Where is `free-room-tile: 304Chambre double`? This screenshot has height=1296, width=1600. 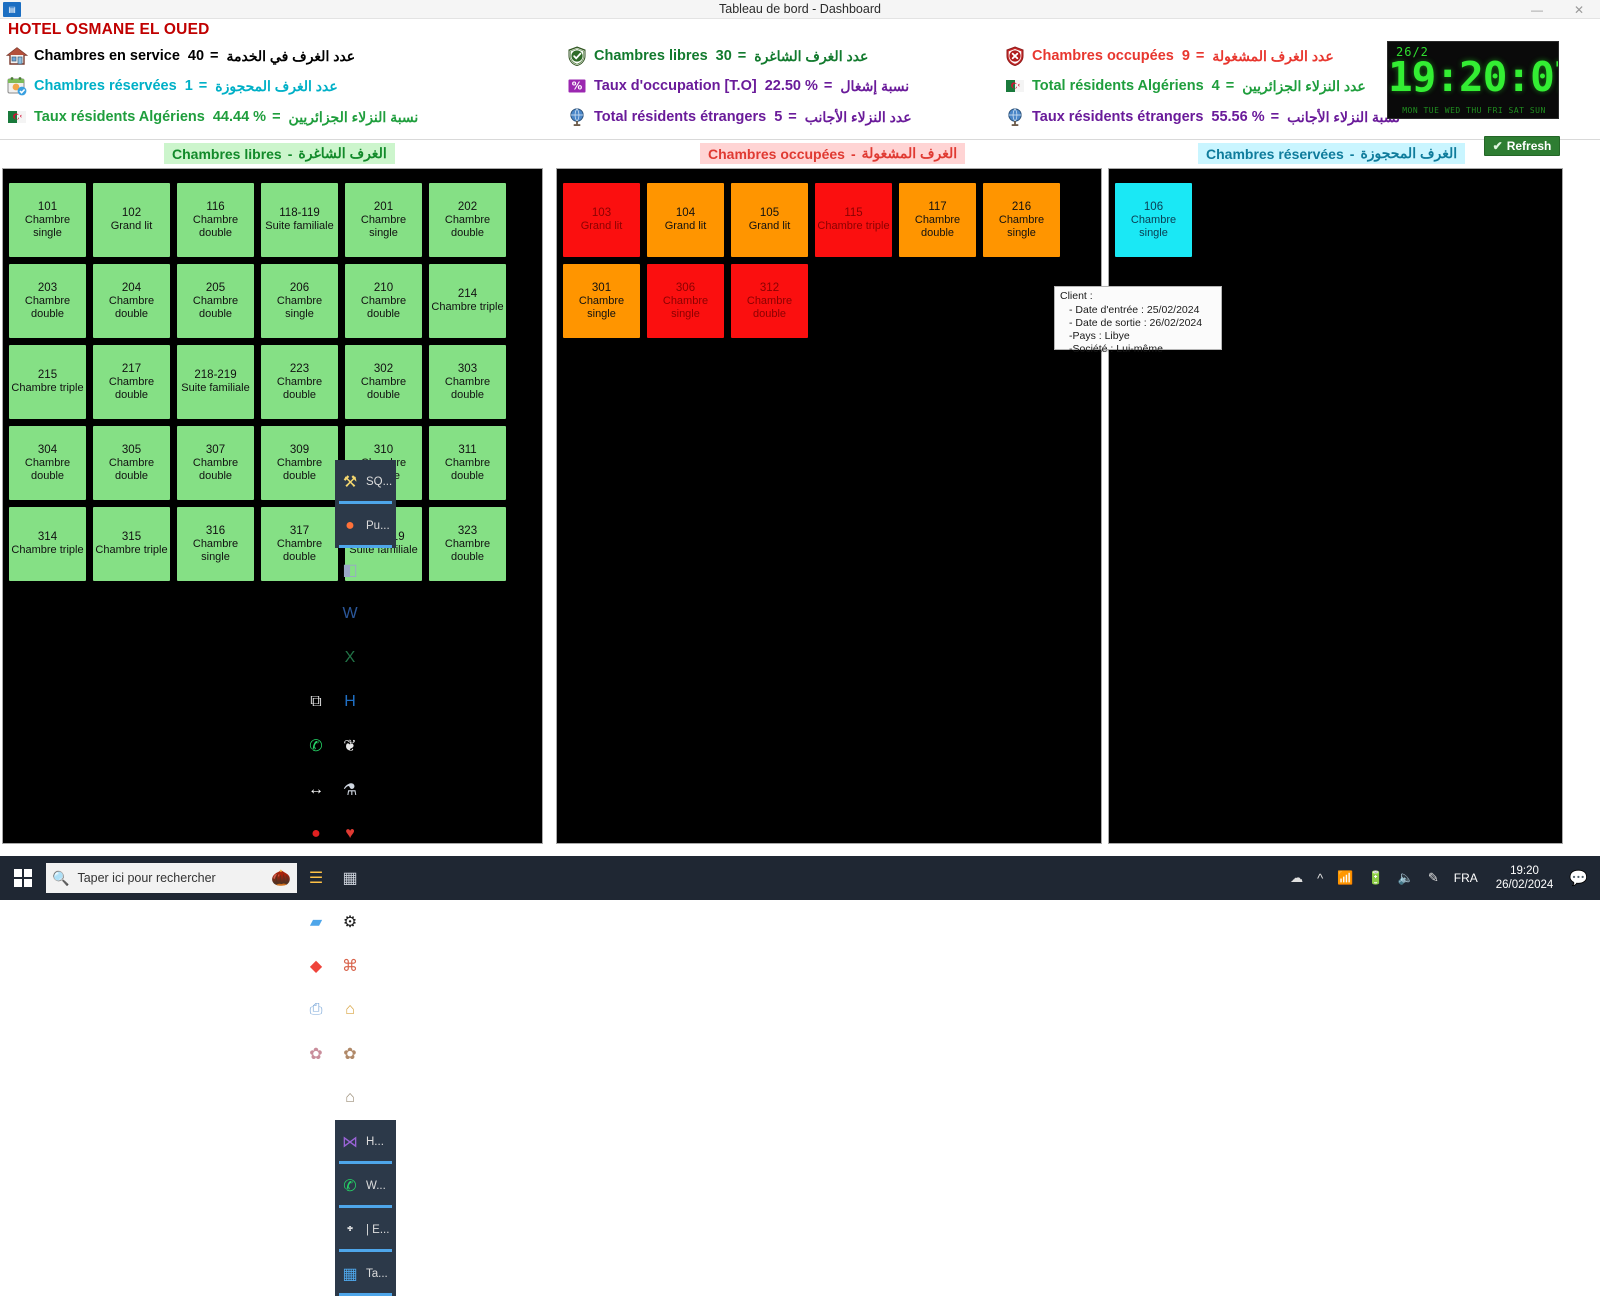
free-room-tile: 304Chambre double is located at coordinates (47, 463).